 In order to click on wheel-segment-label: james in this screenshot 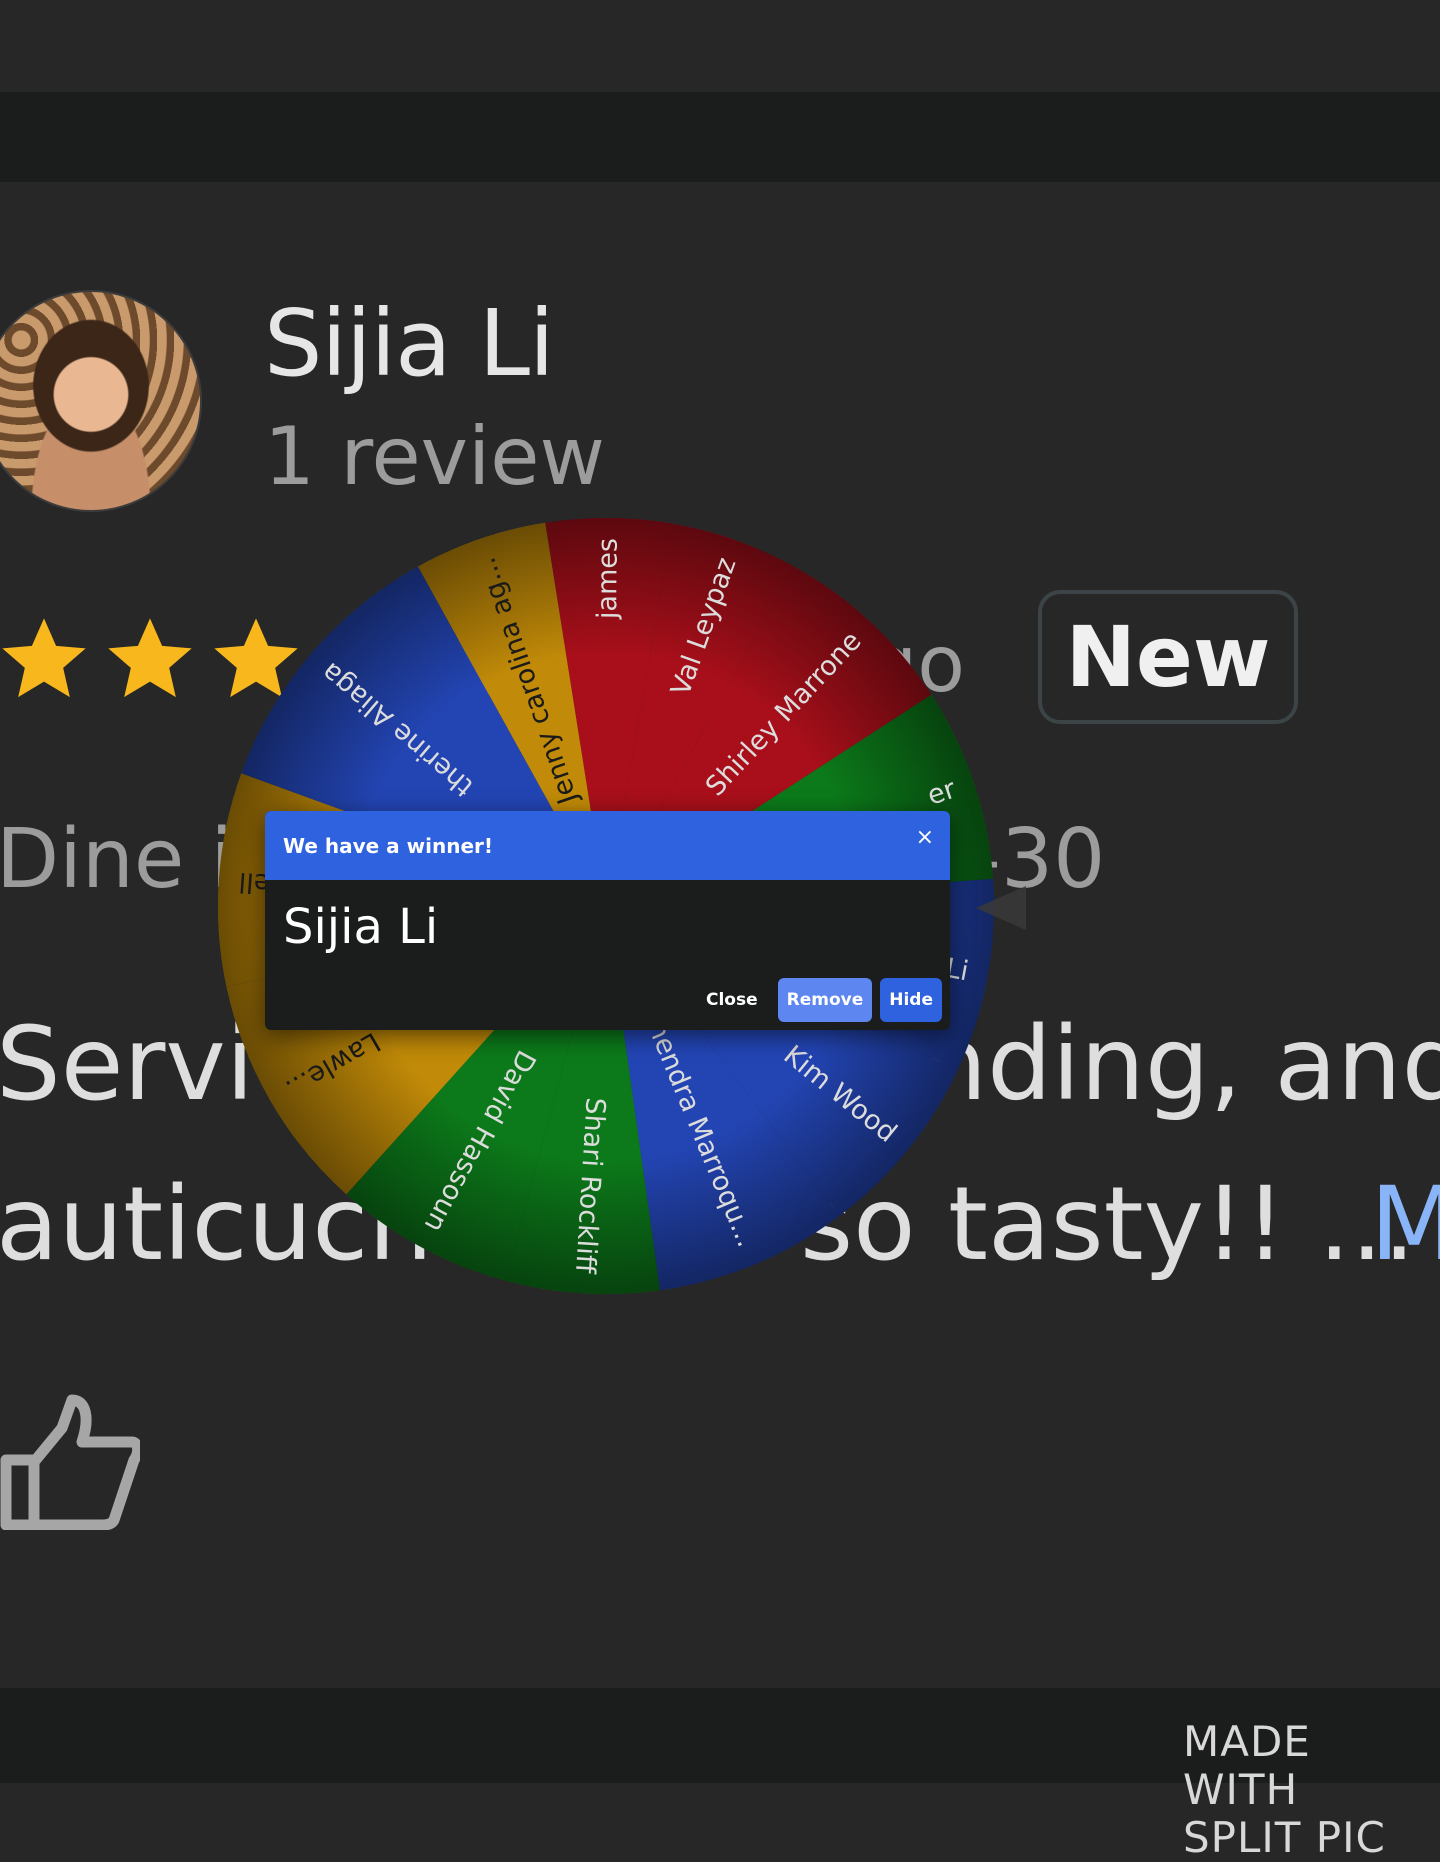, I will do `click(608, 579)`.